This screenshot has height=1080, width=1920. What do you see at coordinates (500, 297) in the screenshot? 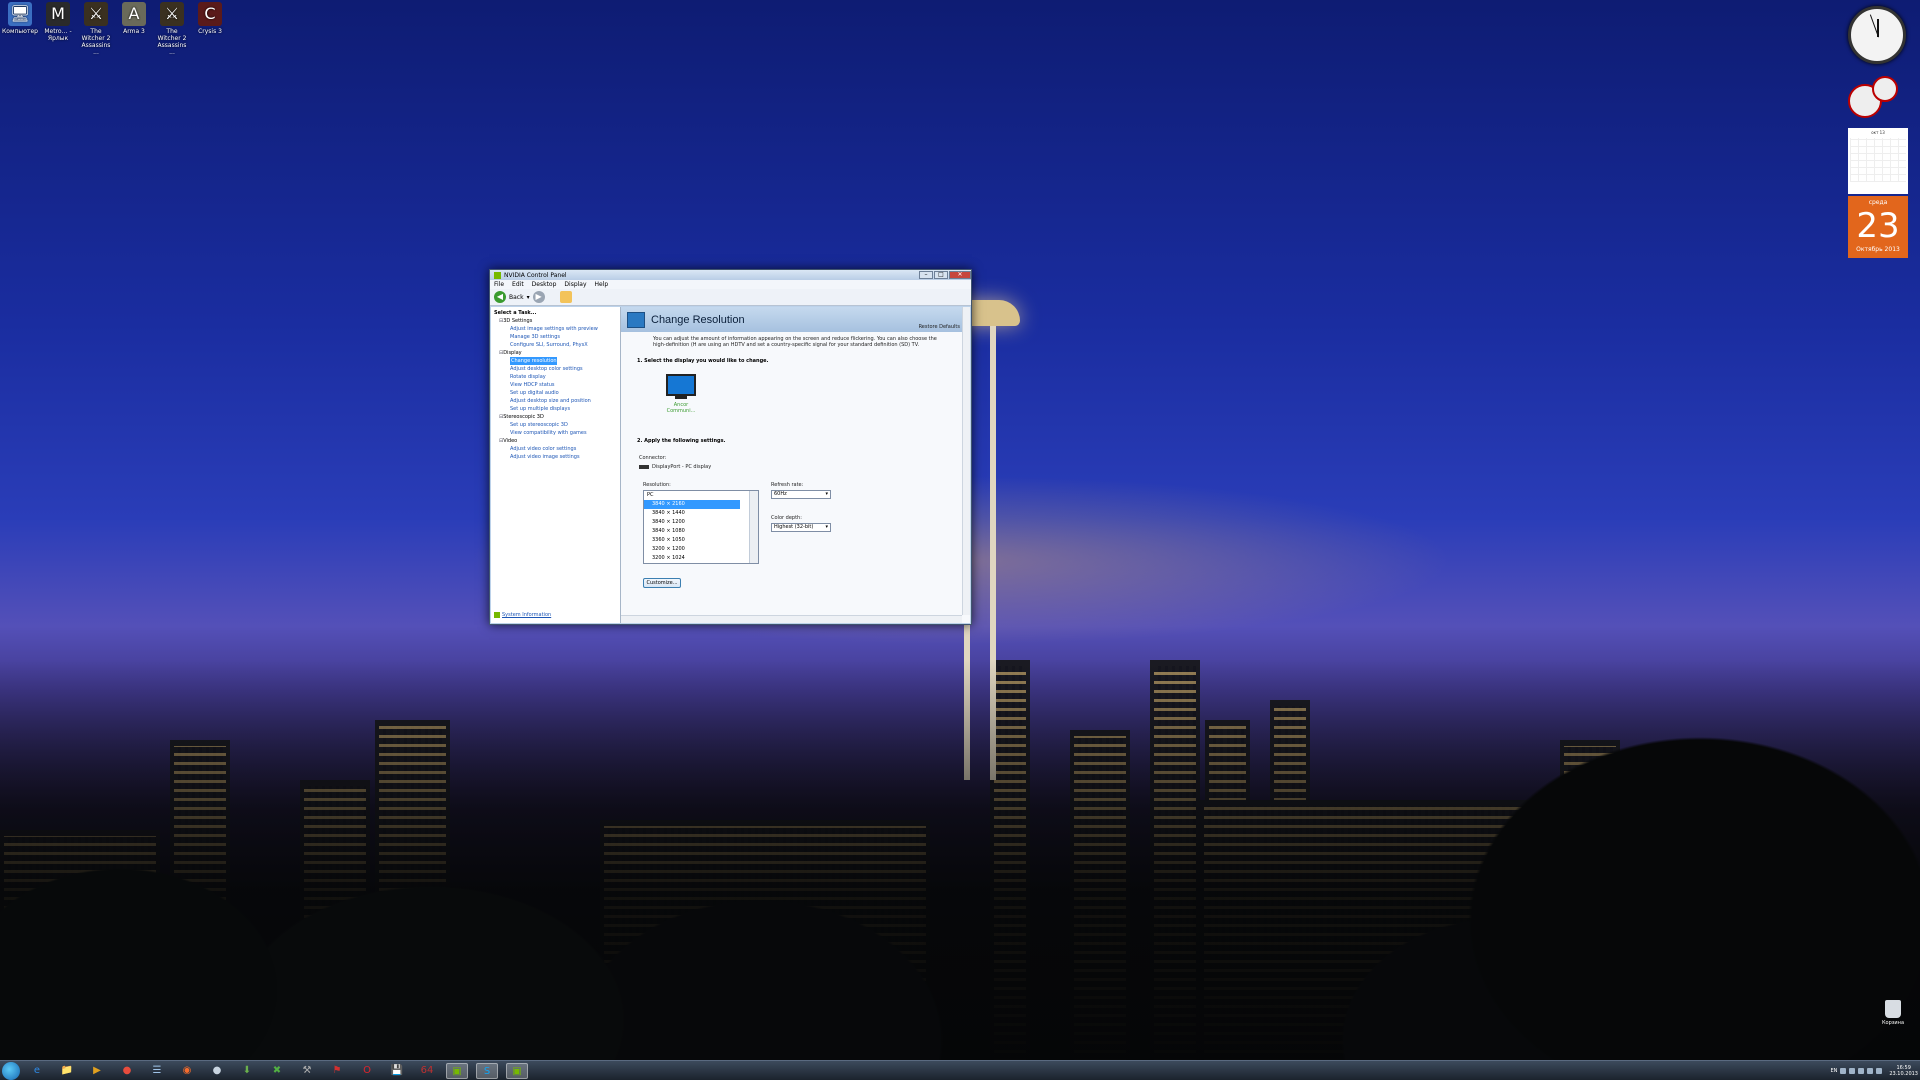
I see `back-arrow-icon: ◀` at bounding box center [500, 297].